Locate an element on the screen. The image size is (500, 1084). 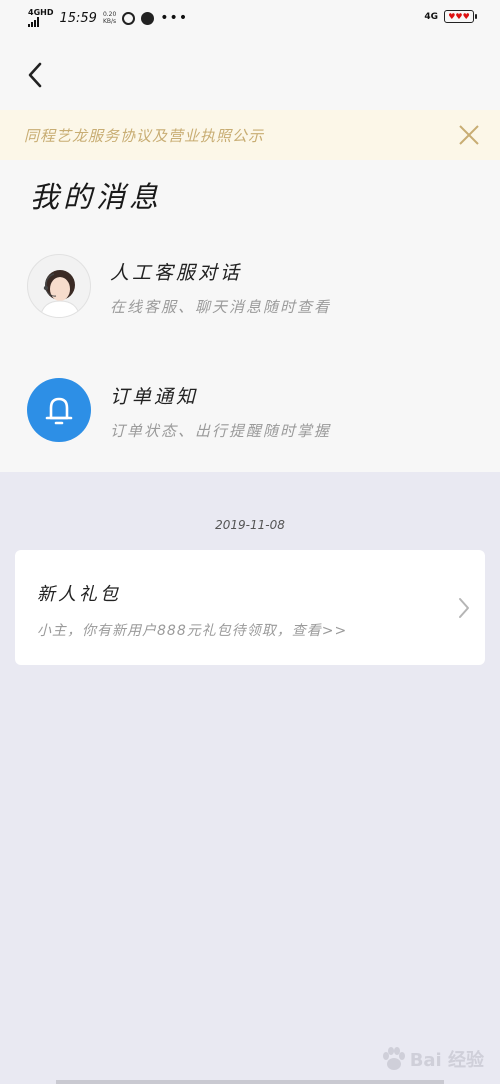
feed-date: 2019-11-08 is located at coordinates (250, 525).